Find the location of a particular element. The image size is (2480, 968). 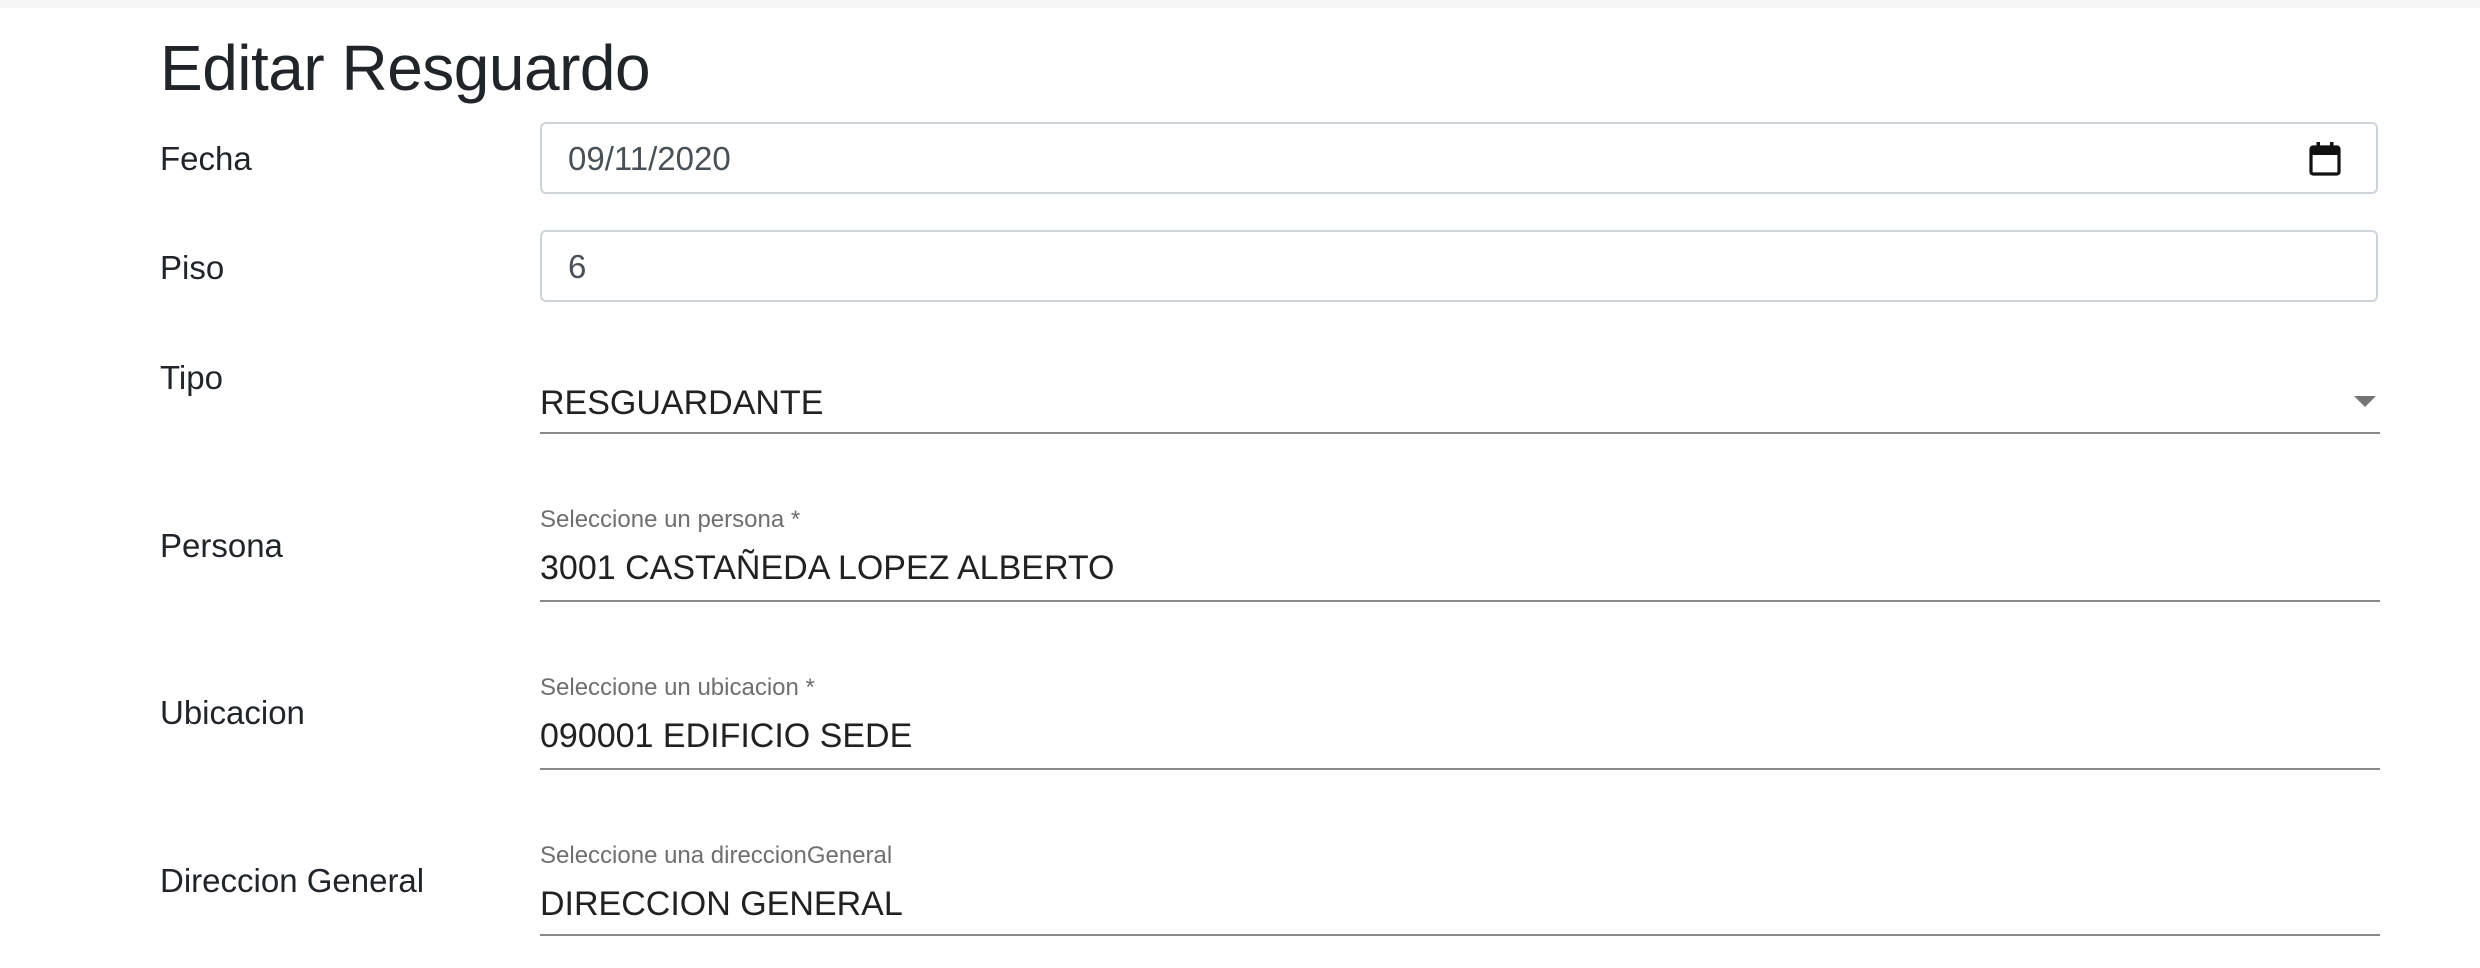

piso-input: 6 is located at coordinates (1459, 266).